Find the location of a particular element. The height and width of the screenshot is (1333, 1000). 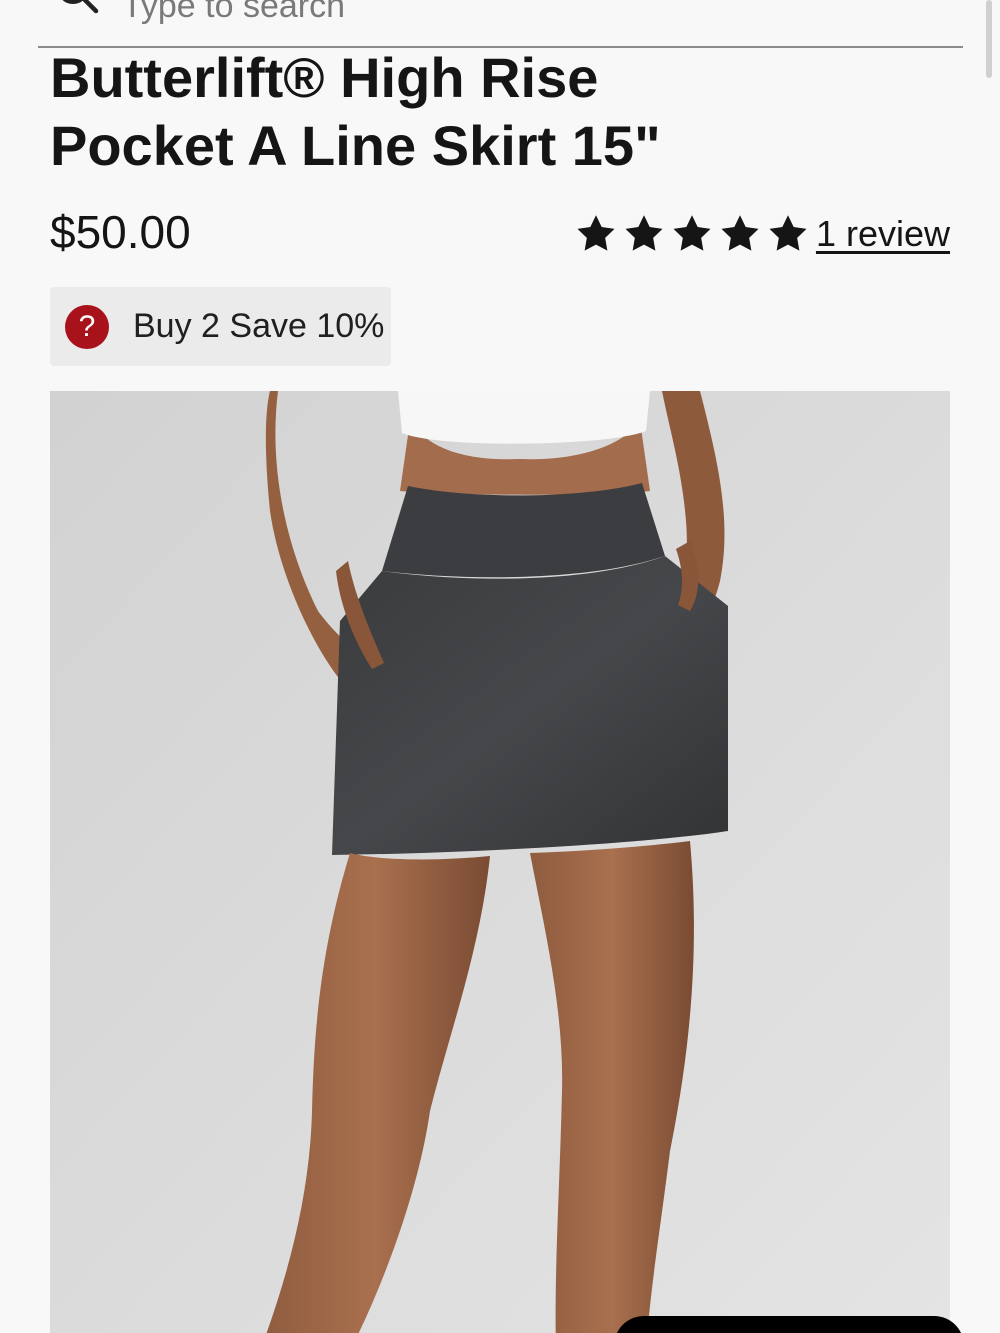

search-bar is located at coordinates (500, 24).